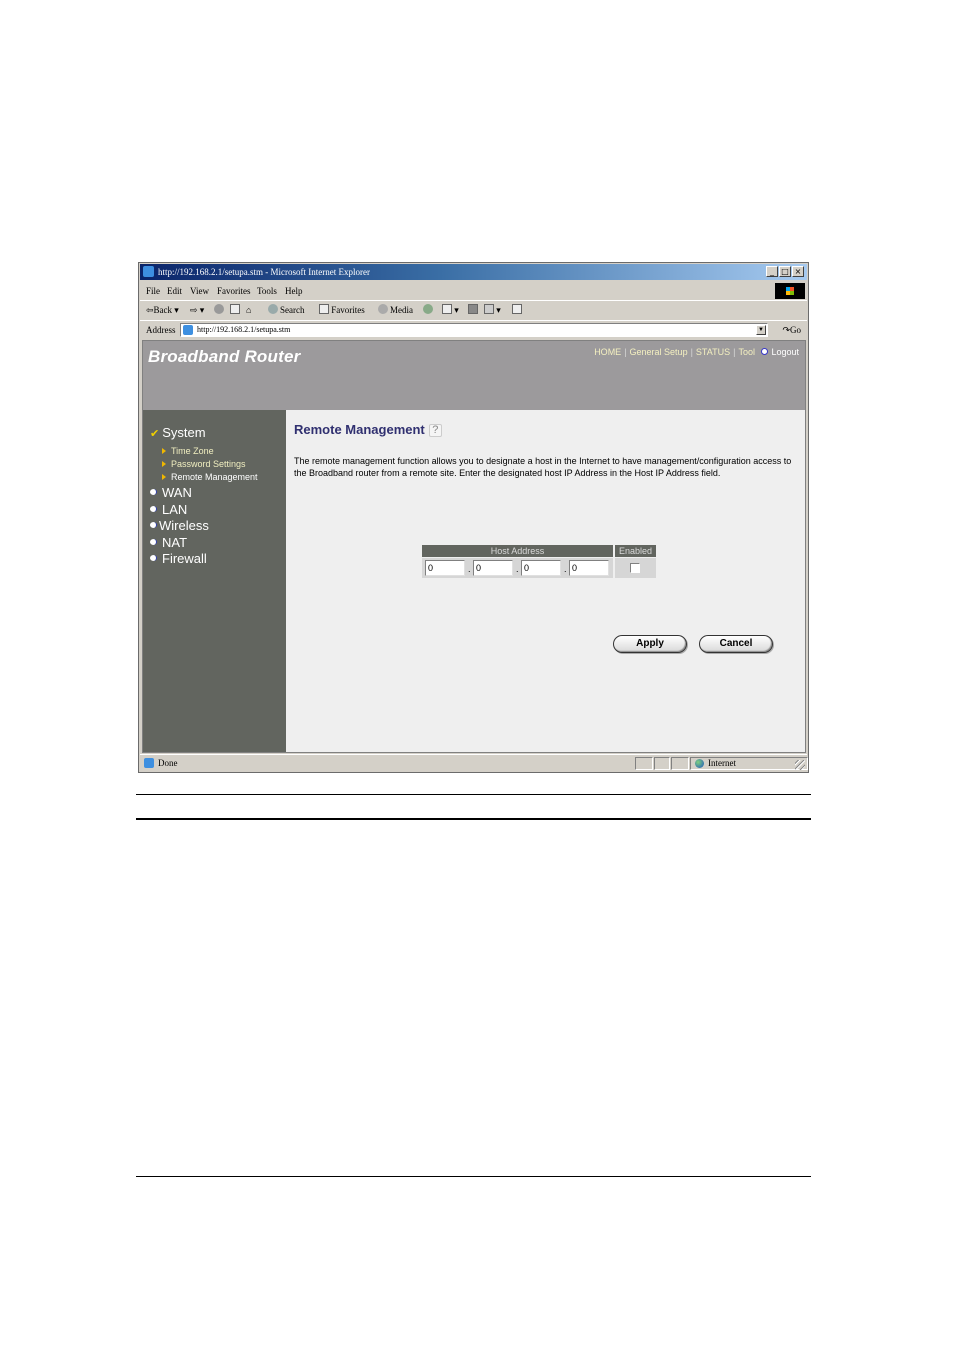  I want to click on stop-icon, so click(219, 309).